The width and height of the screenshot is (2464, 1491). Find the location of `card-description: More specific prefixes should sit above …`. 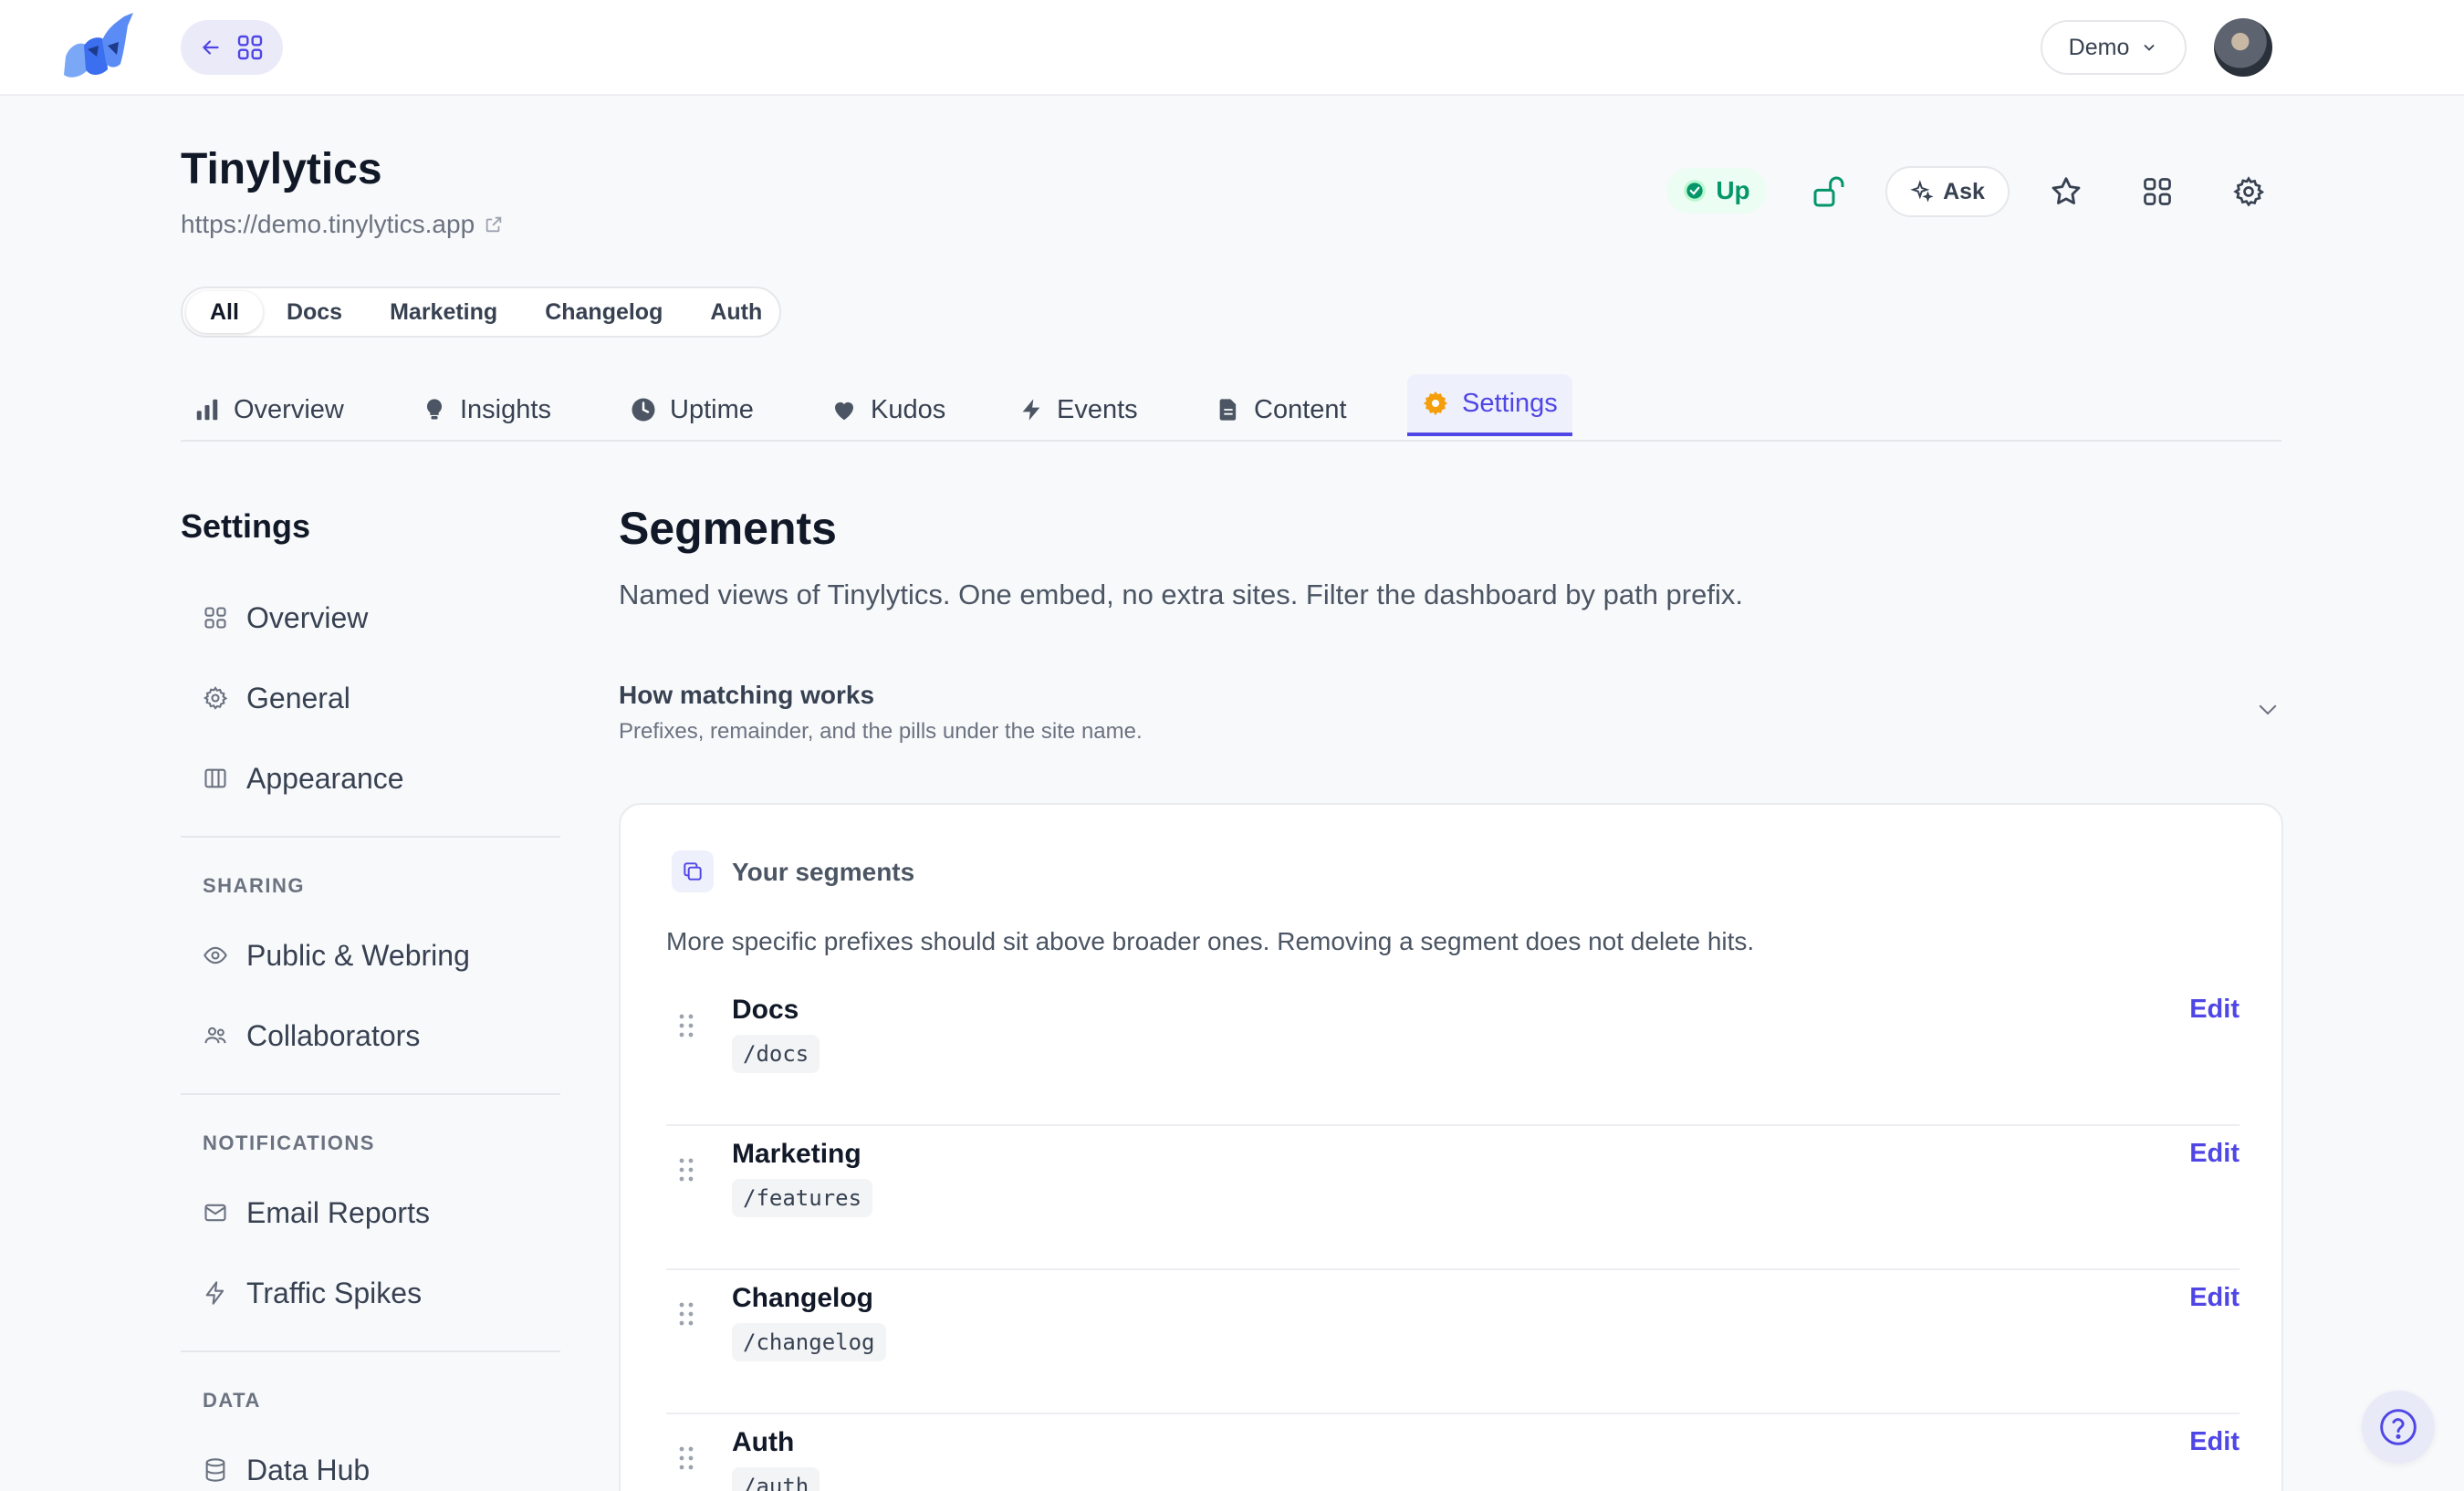

card-description: More specific prefixes should sit above … is located at coordinates (1210, 941).